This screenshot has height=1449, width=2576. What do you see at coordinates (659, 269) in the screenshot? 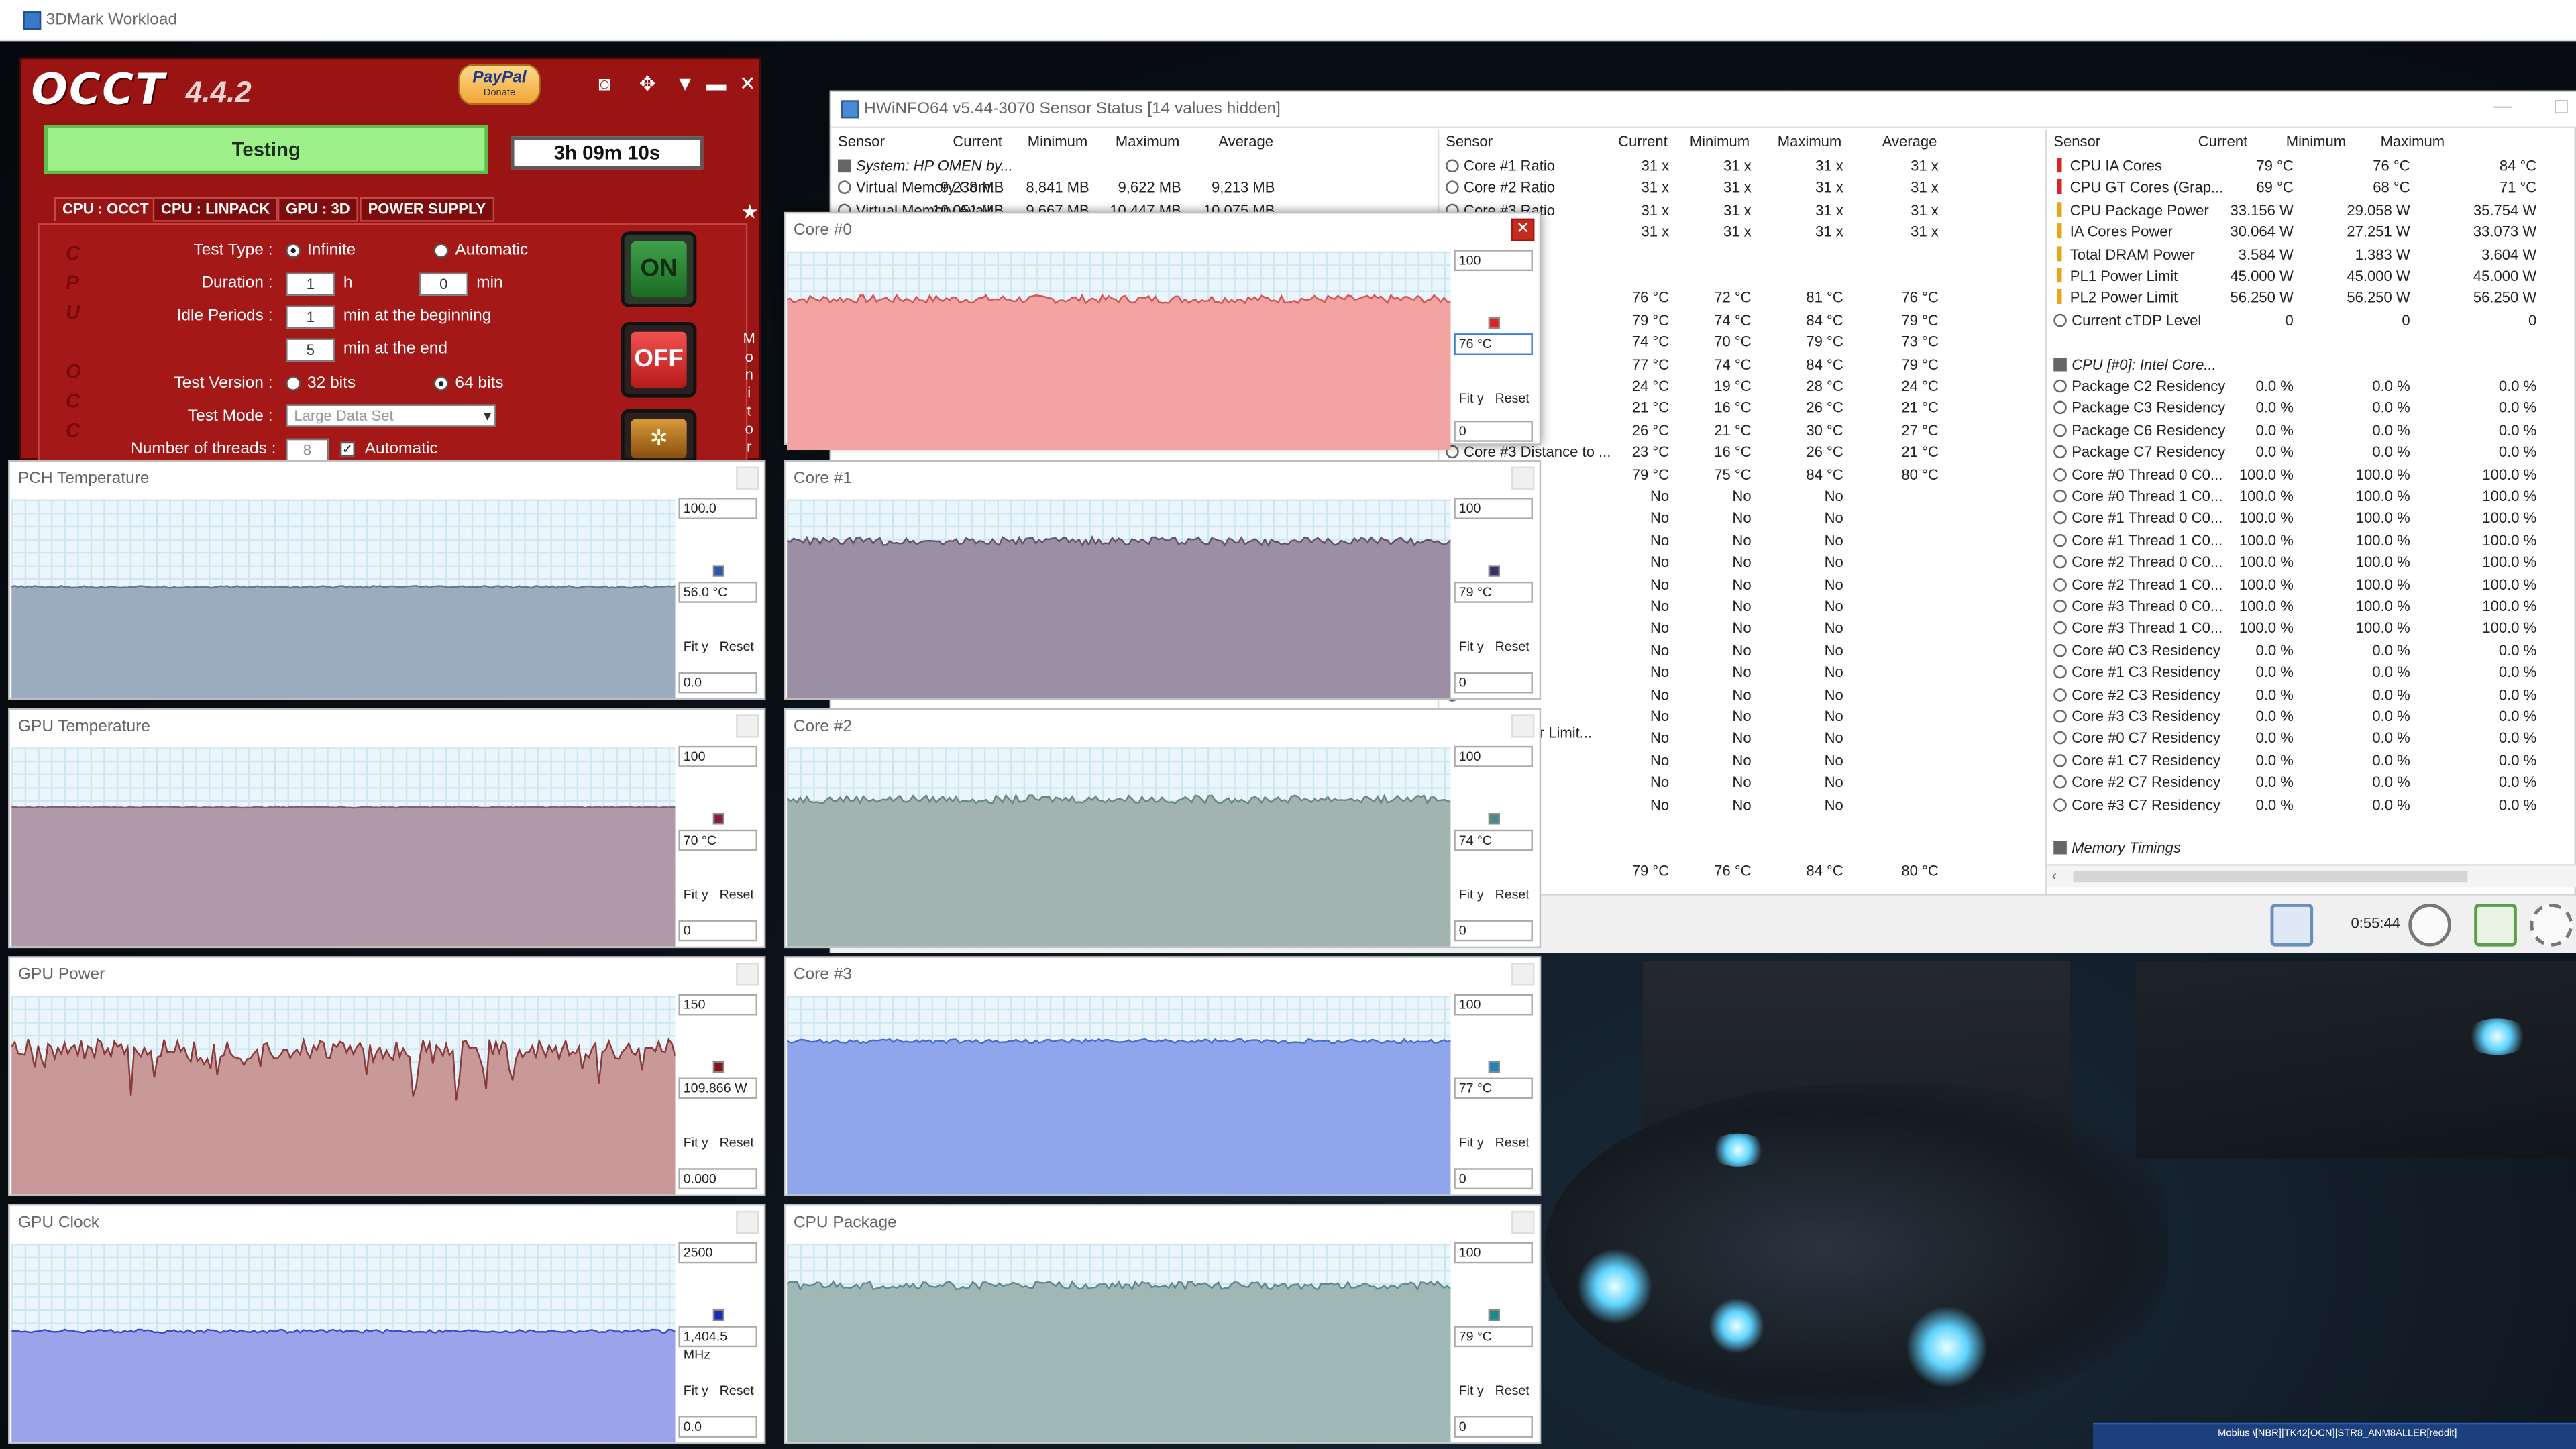
I see `on-button: ON` at bounding box center [659, 269].